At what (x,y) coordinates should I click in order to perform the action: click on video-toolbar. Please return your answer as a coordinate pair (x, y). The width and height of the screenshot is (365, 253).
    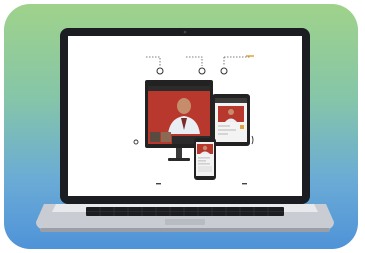
    Looking at the image, I should click on (179, 88).